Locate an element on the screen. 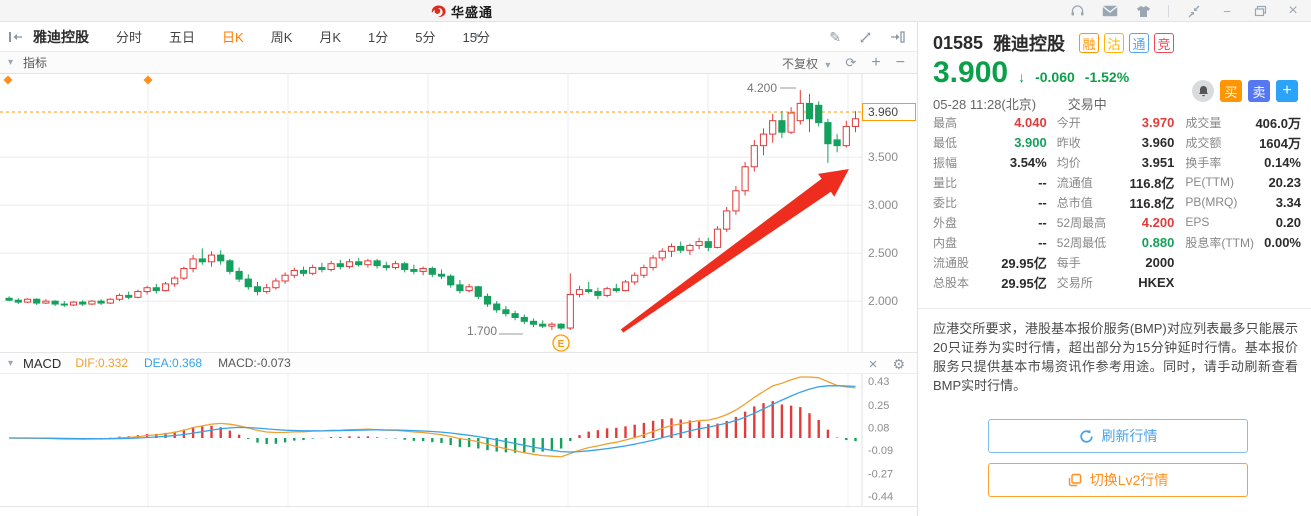  macd-dea-value: DEA:0.368 is located at coordinates (173, 363).